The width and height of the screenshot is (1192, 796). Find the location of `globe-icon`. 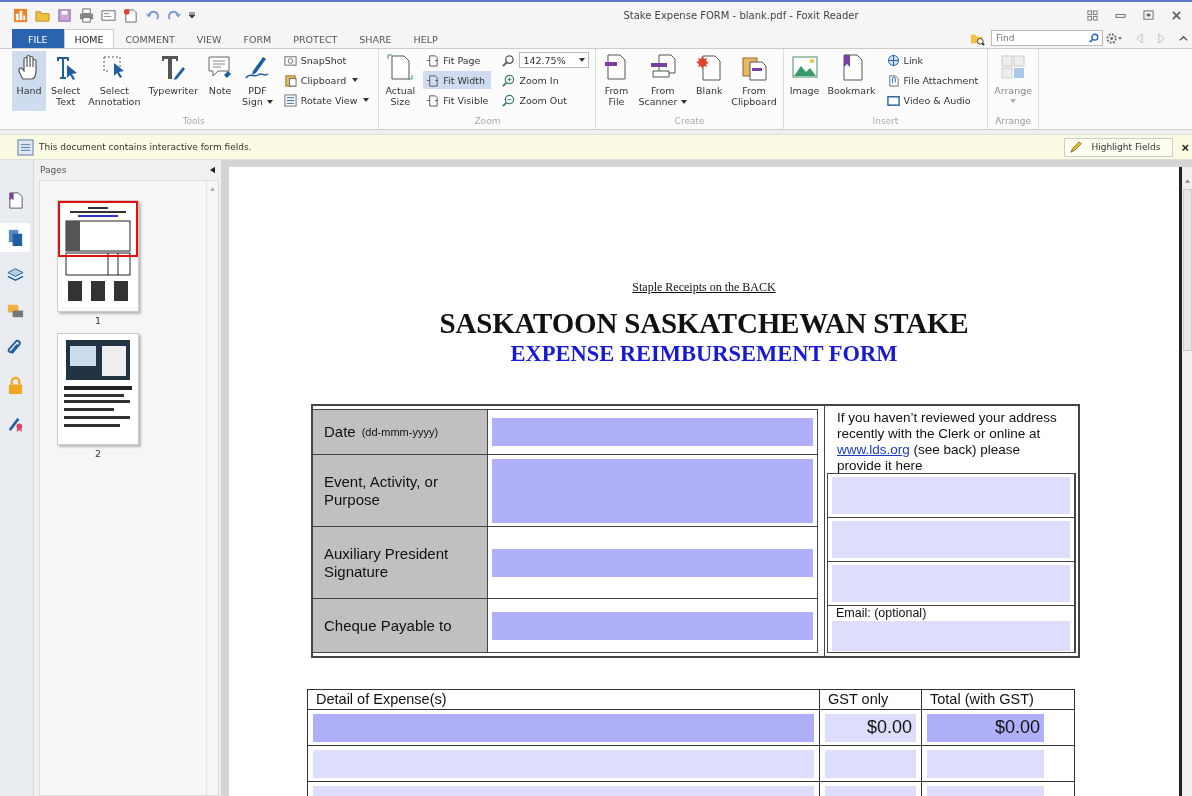

globe-icon is located at coordinates (893, 60).